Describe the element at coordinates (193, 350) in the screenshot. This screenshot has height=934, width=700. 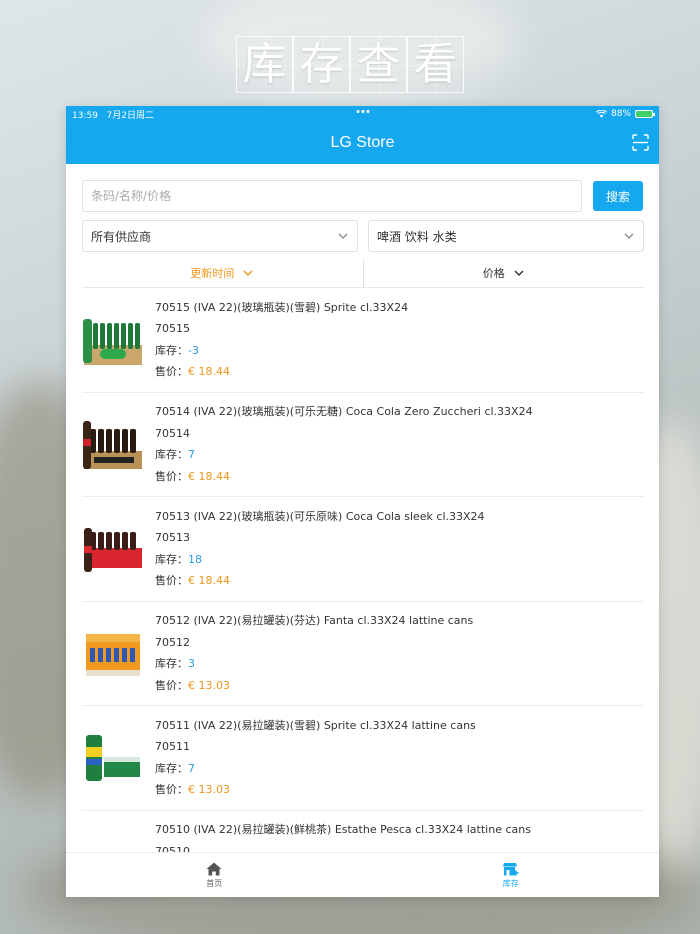
I see `stock-value: -3` at that location.